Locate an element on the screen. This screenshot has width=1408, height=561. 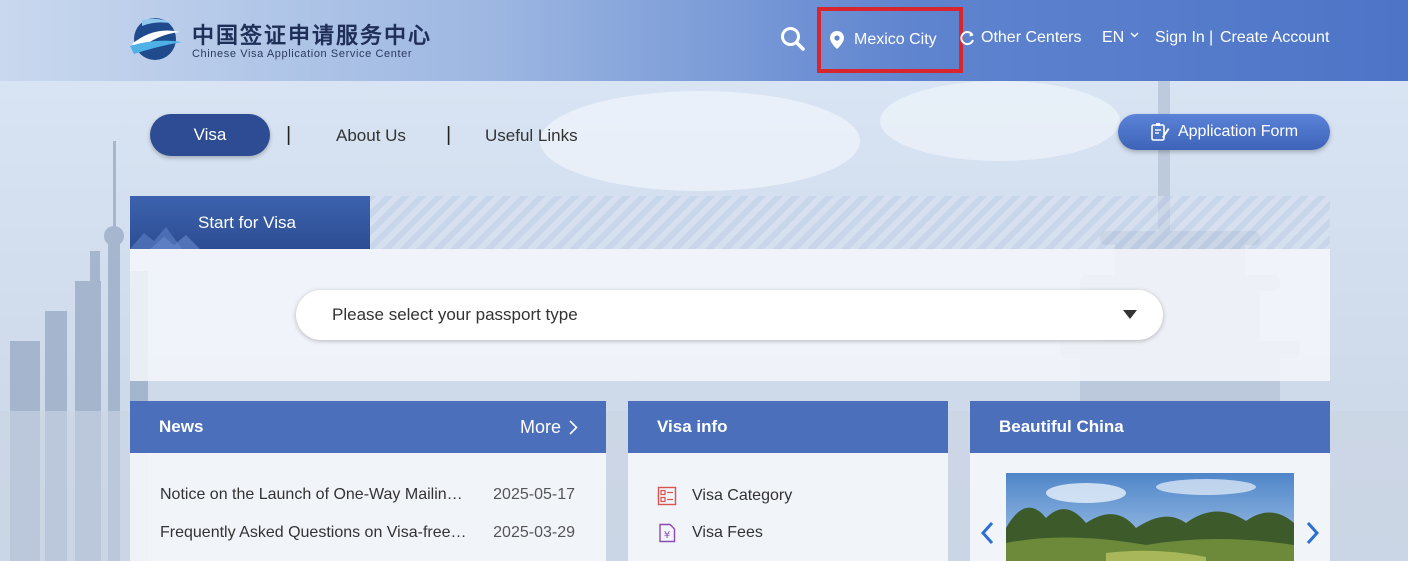
yuan-icon: ¥ is located at coordinates (667, 533).